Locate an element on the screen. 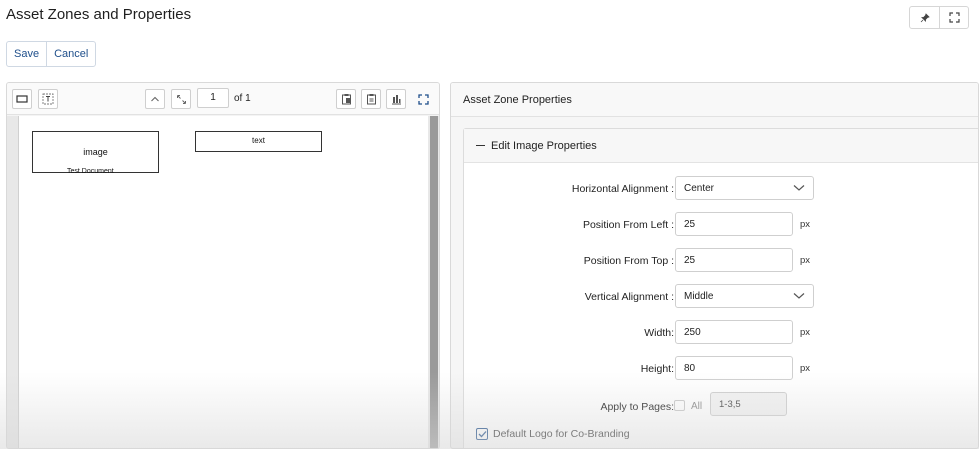 The image size is (979, 449). position-top-row: Position From Top : 25 px is located at coordinates (721, 261).